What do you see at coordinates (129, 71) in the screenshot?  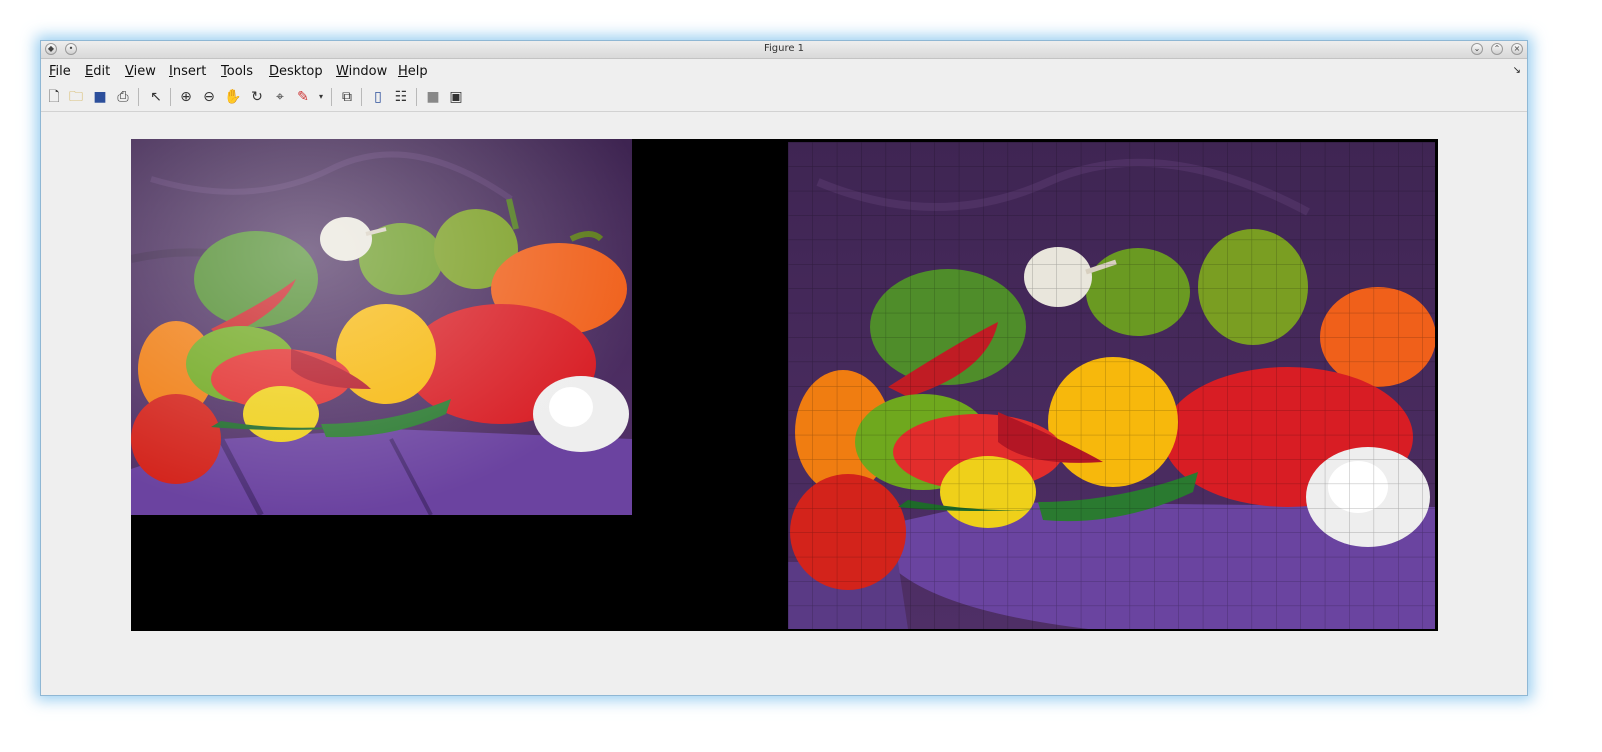 I see `menu-view-mnemonic: V` at bounding box center [129, 71].